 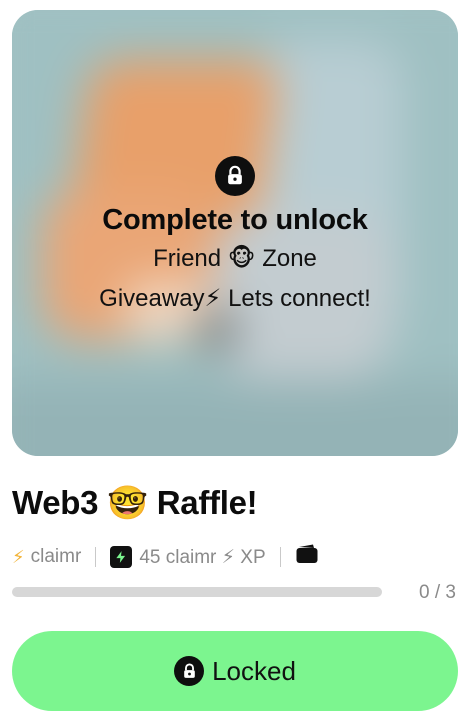 What do you see at coordinates (18, 556) in the screenshot?
I see `bolt-icon: ⚡` at bounding box center [18, 556].